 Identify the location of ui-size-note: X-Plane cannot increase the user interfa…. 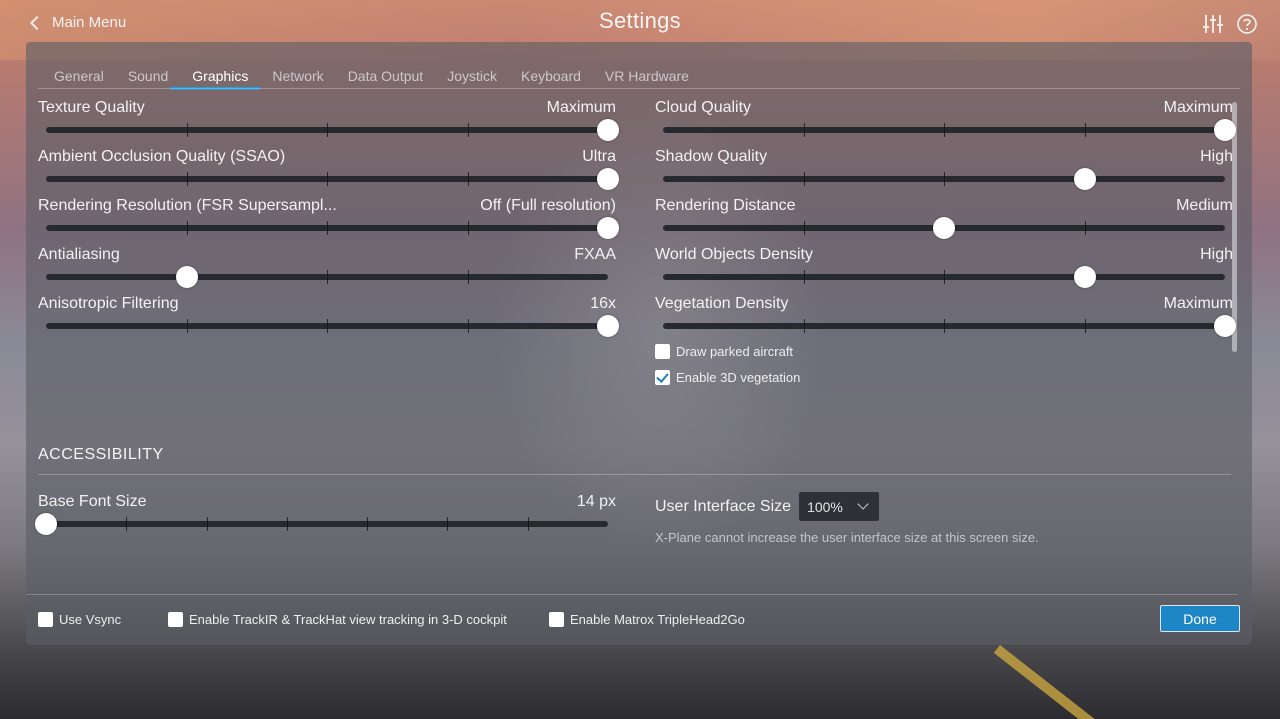
(847, 537).